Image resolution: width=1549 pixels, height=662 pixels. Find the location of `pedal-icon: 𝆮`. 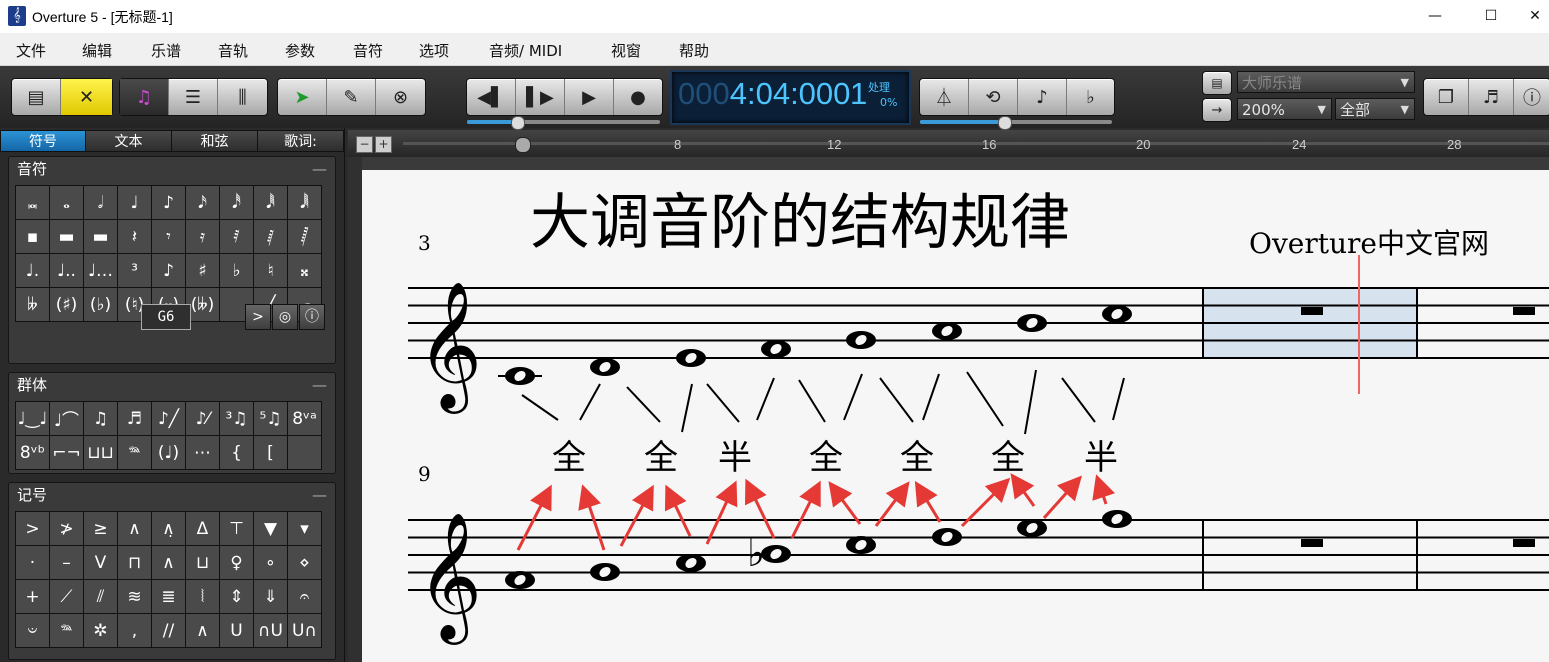

pedal-icon: 𝆮 is located at coordinates (135, 453).